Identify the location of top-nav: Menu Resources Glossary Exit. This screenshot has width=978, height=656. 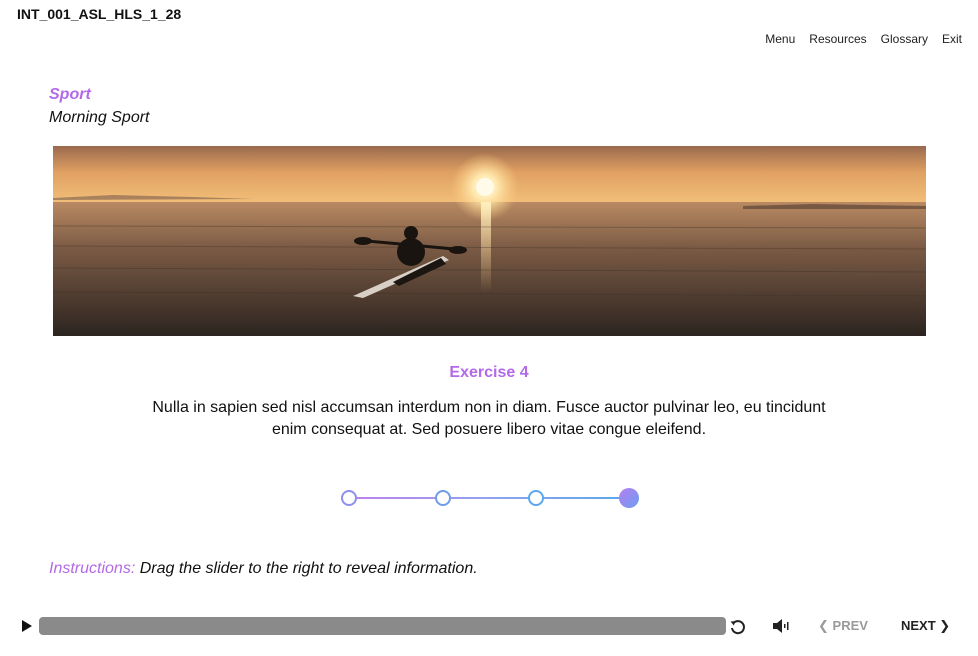
(863, 39).